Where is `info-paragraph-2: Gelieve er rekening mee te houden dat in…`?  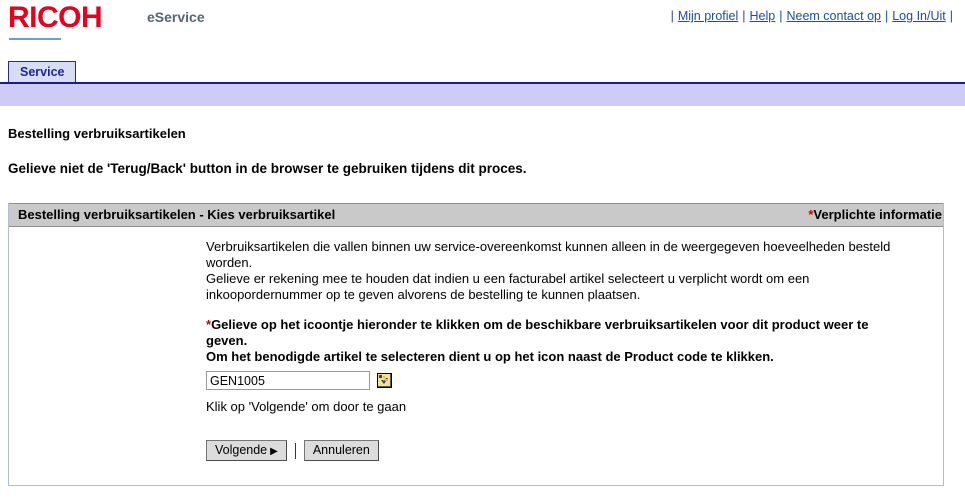 info-paragraph-2: Gelieve er rekening mee te houden dat in… is located at coordinates (508, 286).